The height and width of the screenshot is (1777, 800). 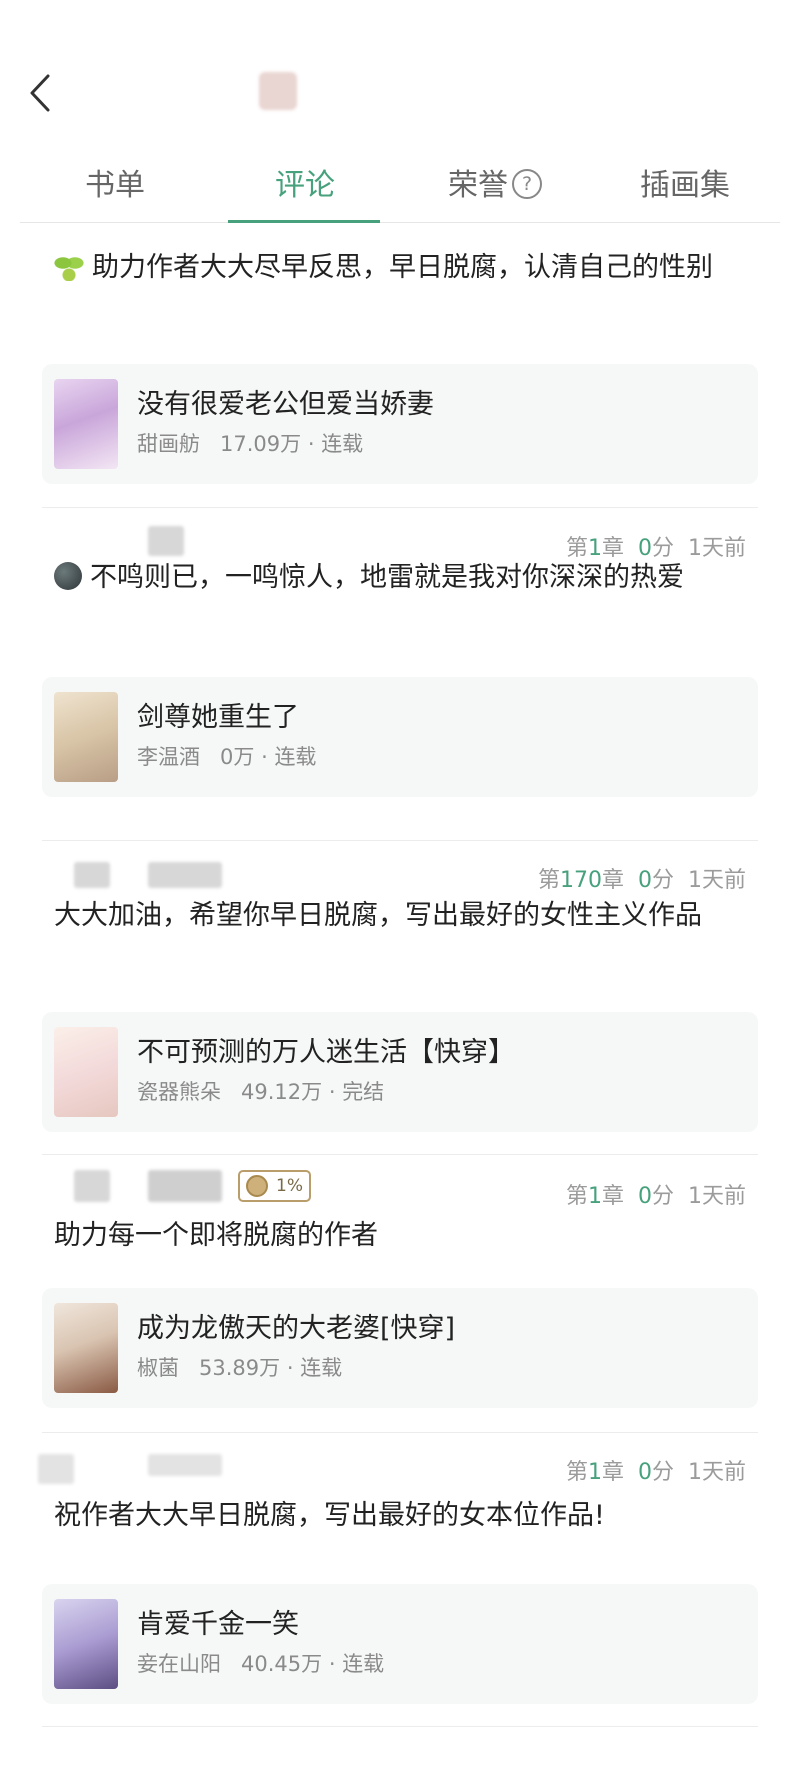 I want to click on book-author: 妾在山阳, so click(x=179, y=1664).